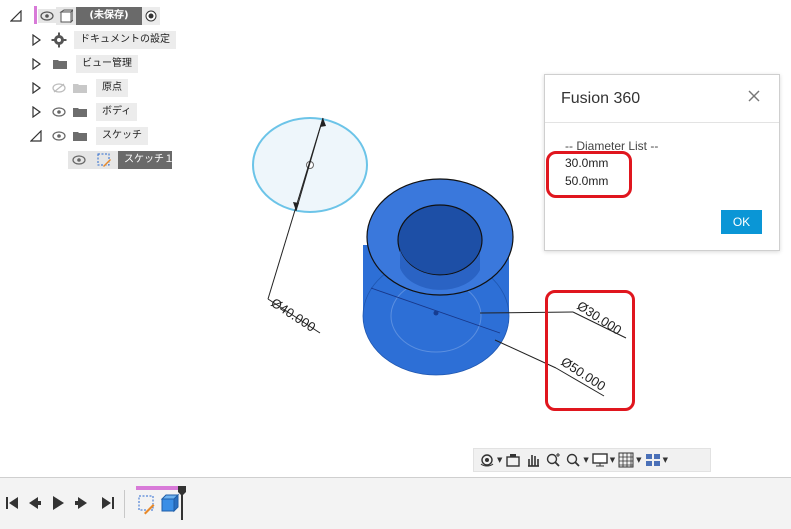 The width and height of the screenshot is (791, 529). I want to click on grid-icon: ▼, so click(629, 460).